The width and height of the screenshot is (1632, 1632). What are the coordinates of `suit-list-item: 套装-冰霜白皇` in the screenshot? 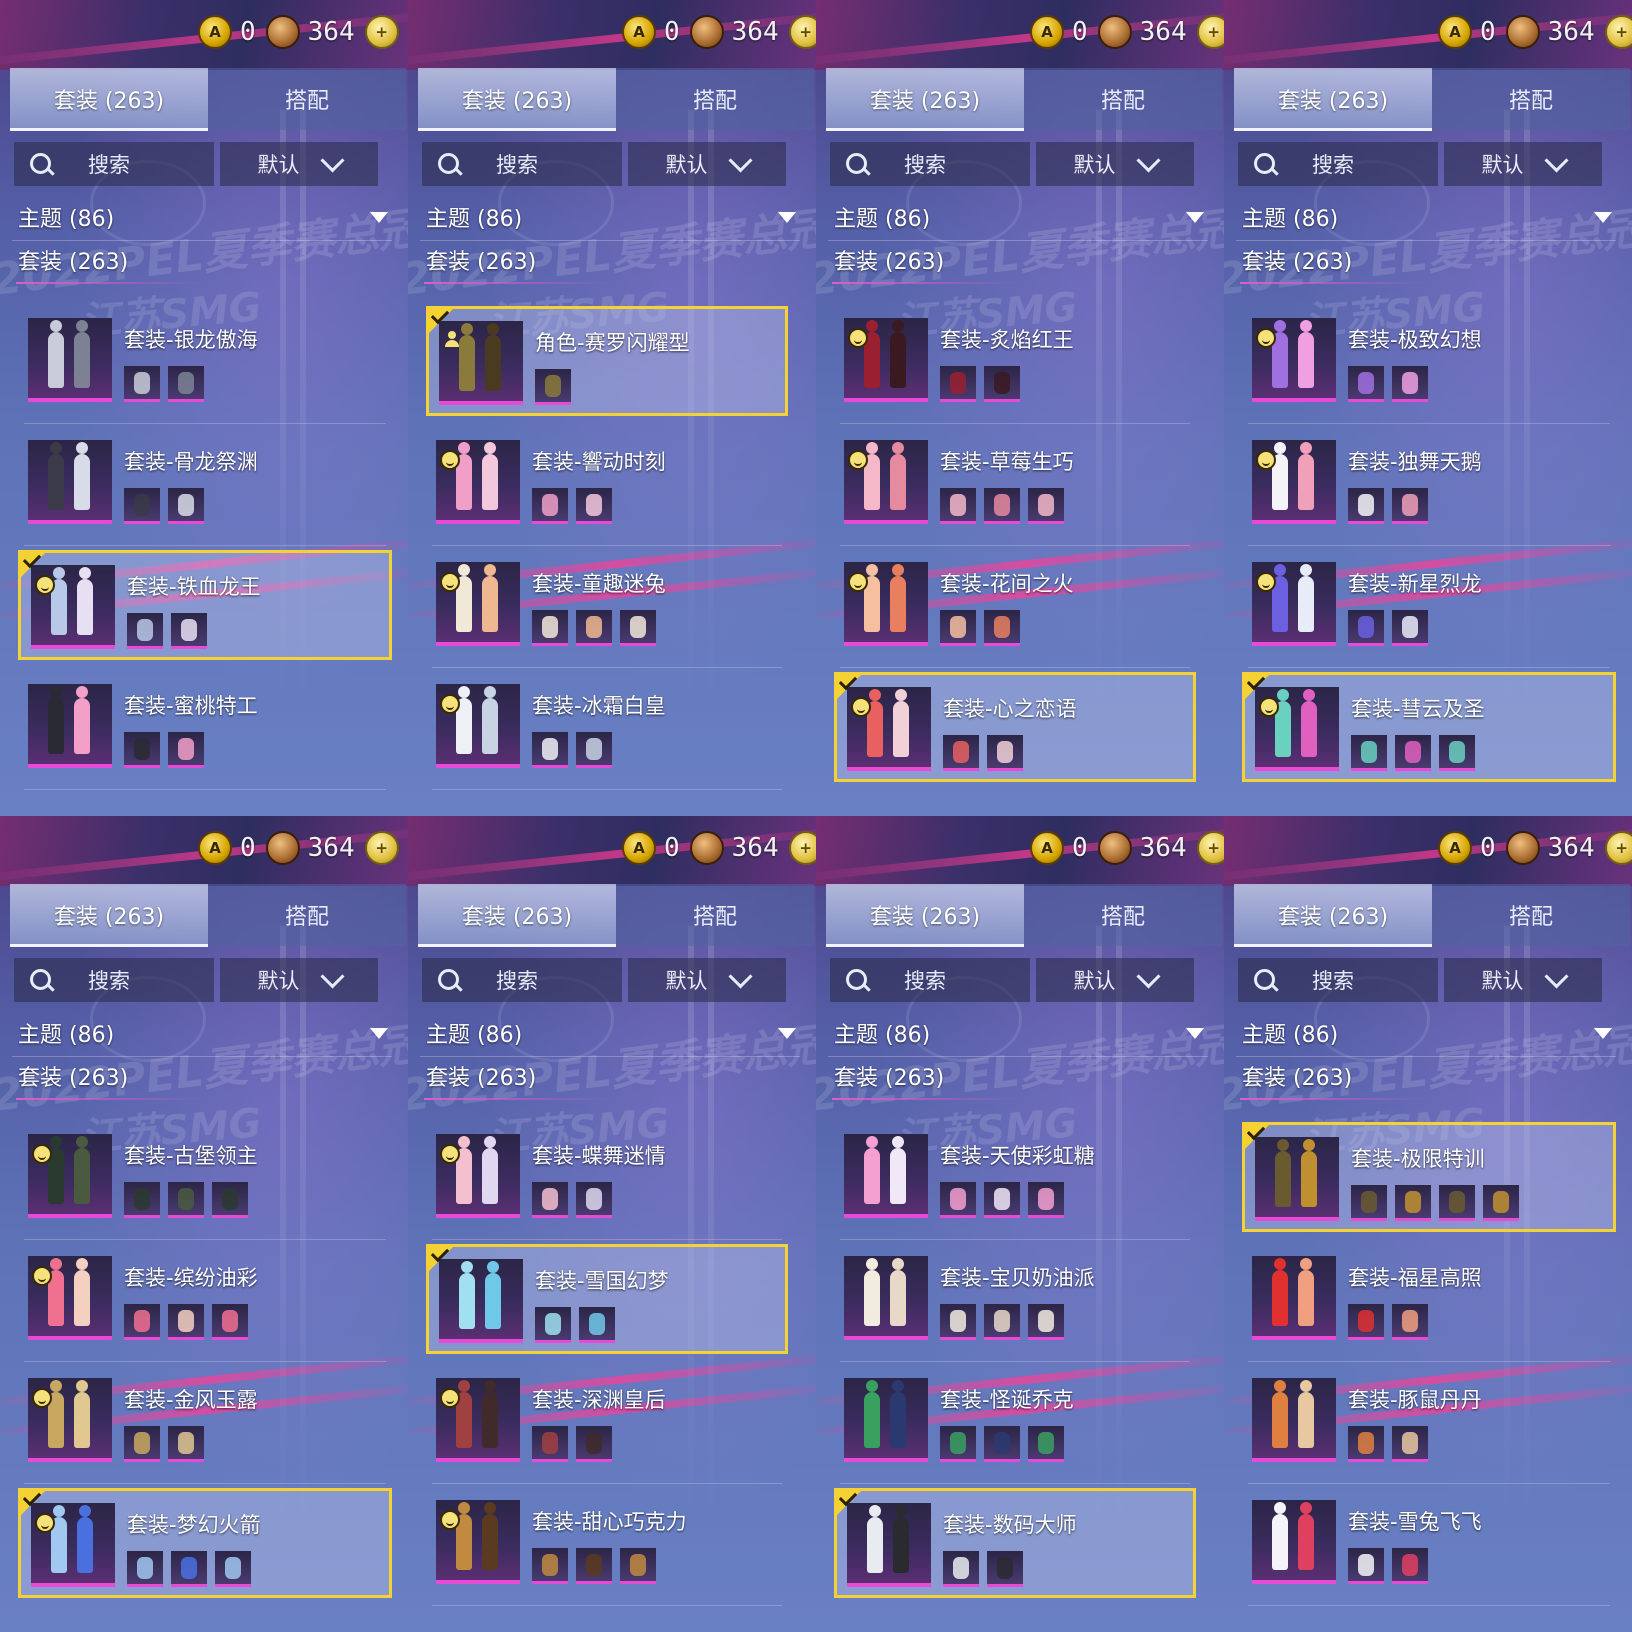 It's located at (607, 731).